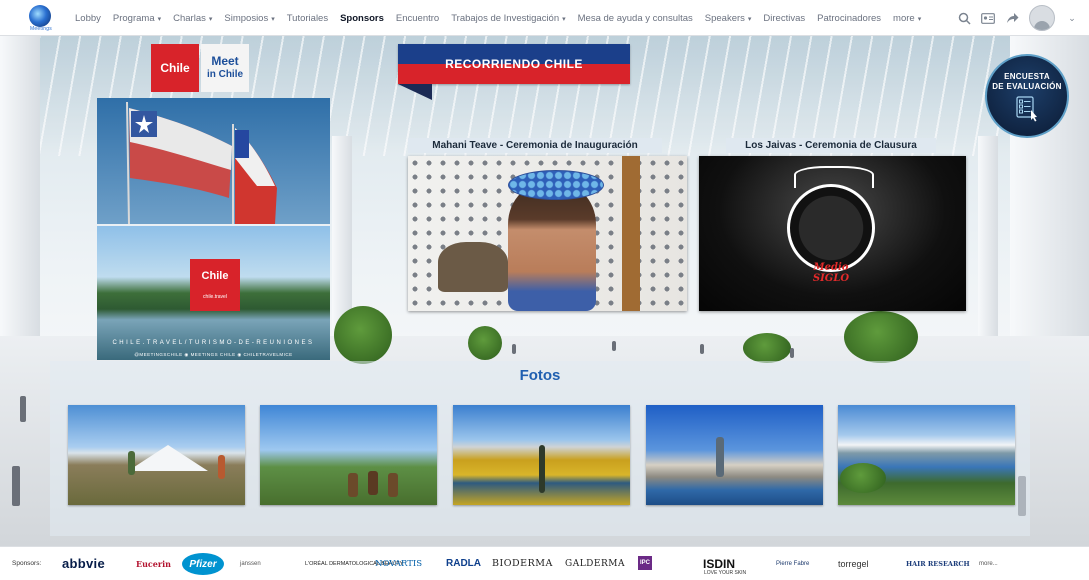 This screenshot has width=1089, height=580. Describe the element at coordinates (535, 145) in the screenshot. I see `video-title-inauguracion: Mahani Teave - Ceremonia de Inauguración` at that location.